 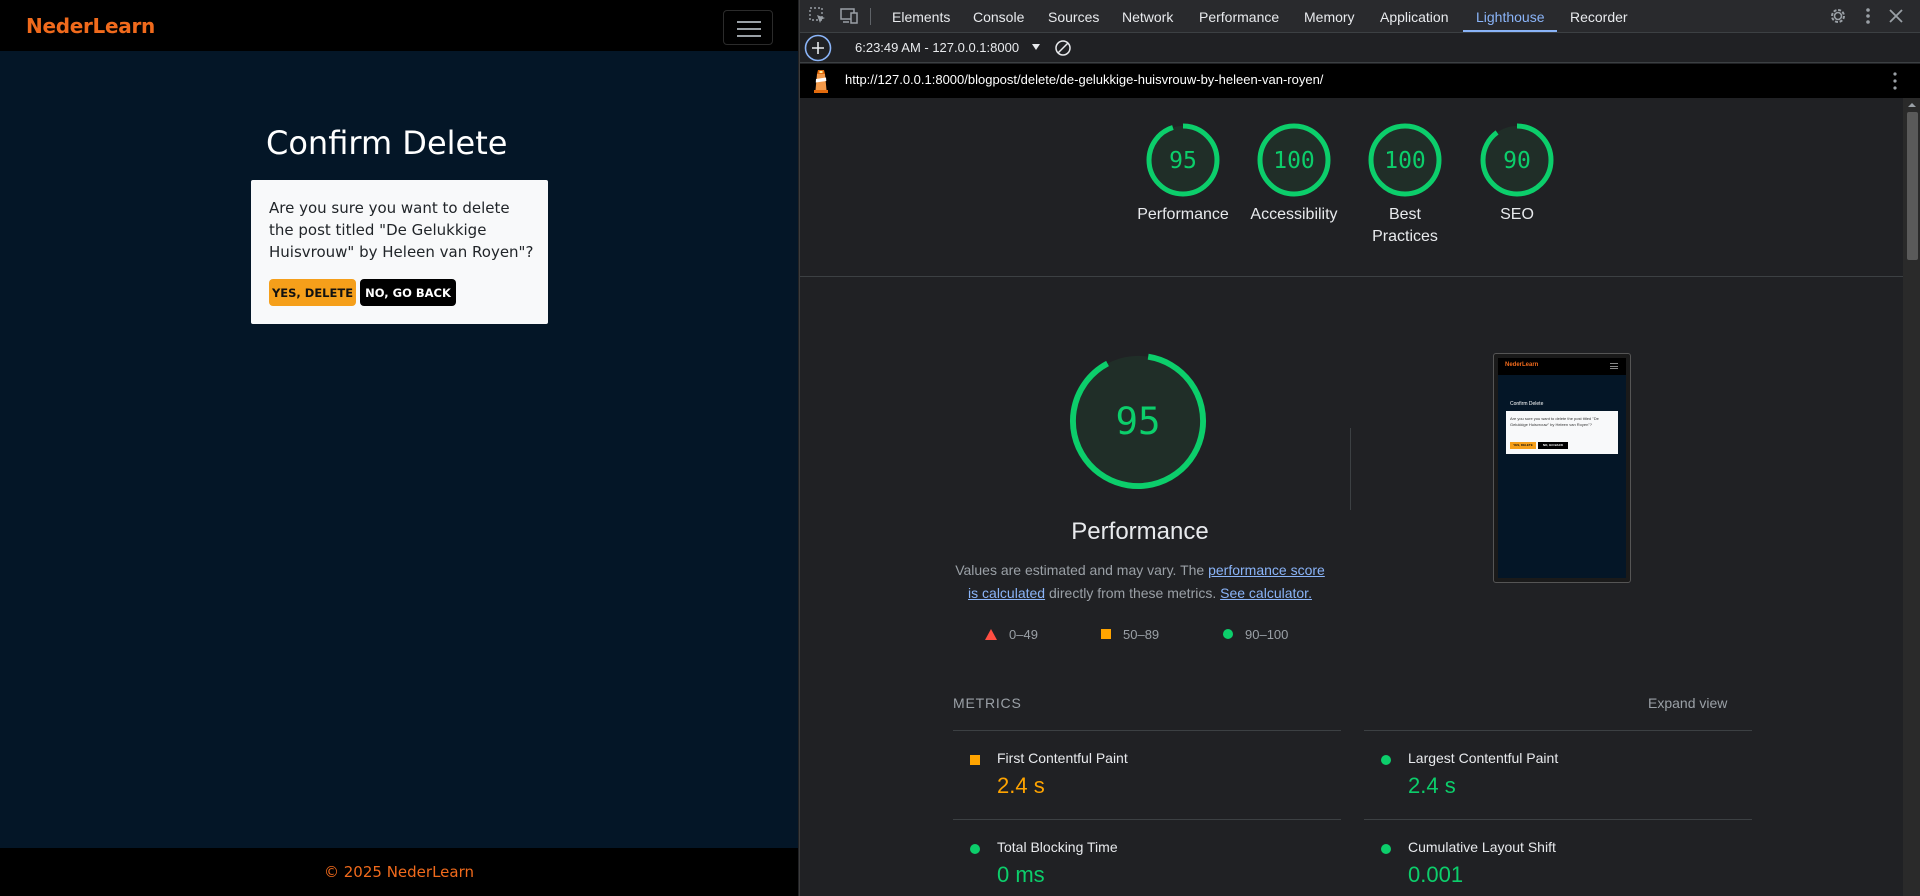 What do you see at coordinates (1614, 366) in the screenshot?
I see `thumbnail-hamburger-icon` at bounding box center [1614, 366].